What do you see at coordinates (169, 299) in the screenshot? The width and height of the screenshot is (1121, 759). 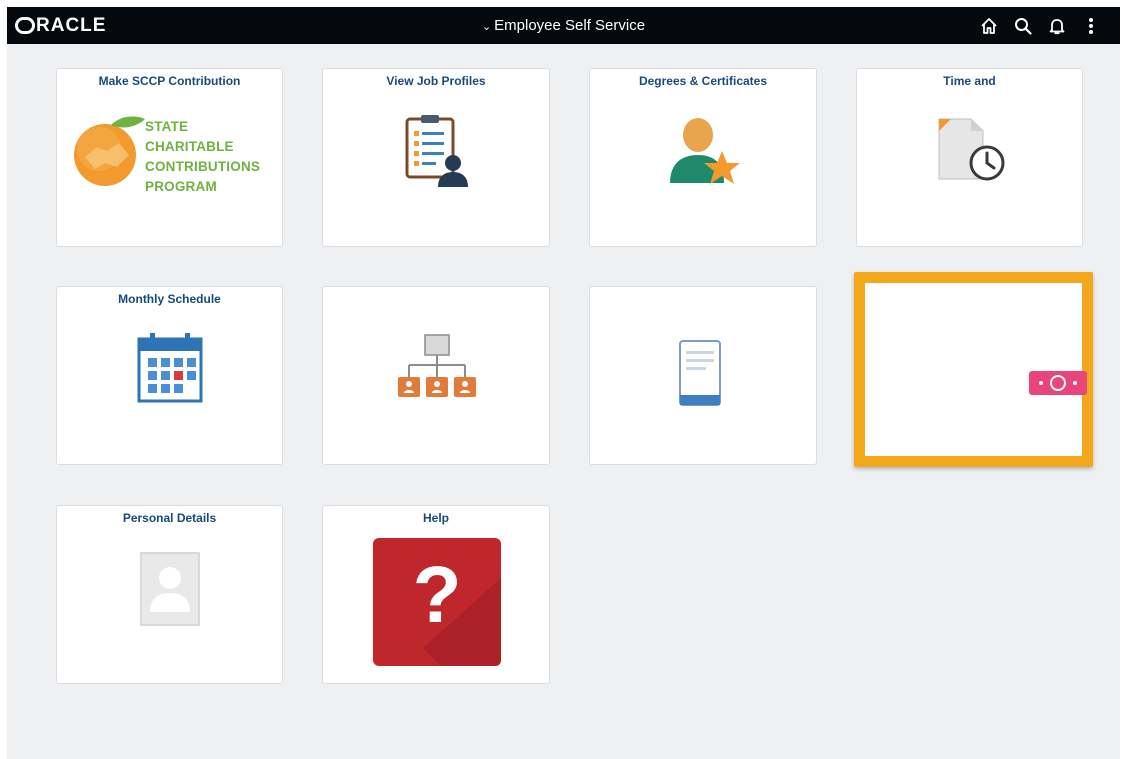 I see `tile-title: Monthly Schedule` at bounding box center [169, 299].